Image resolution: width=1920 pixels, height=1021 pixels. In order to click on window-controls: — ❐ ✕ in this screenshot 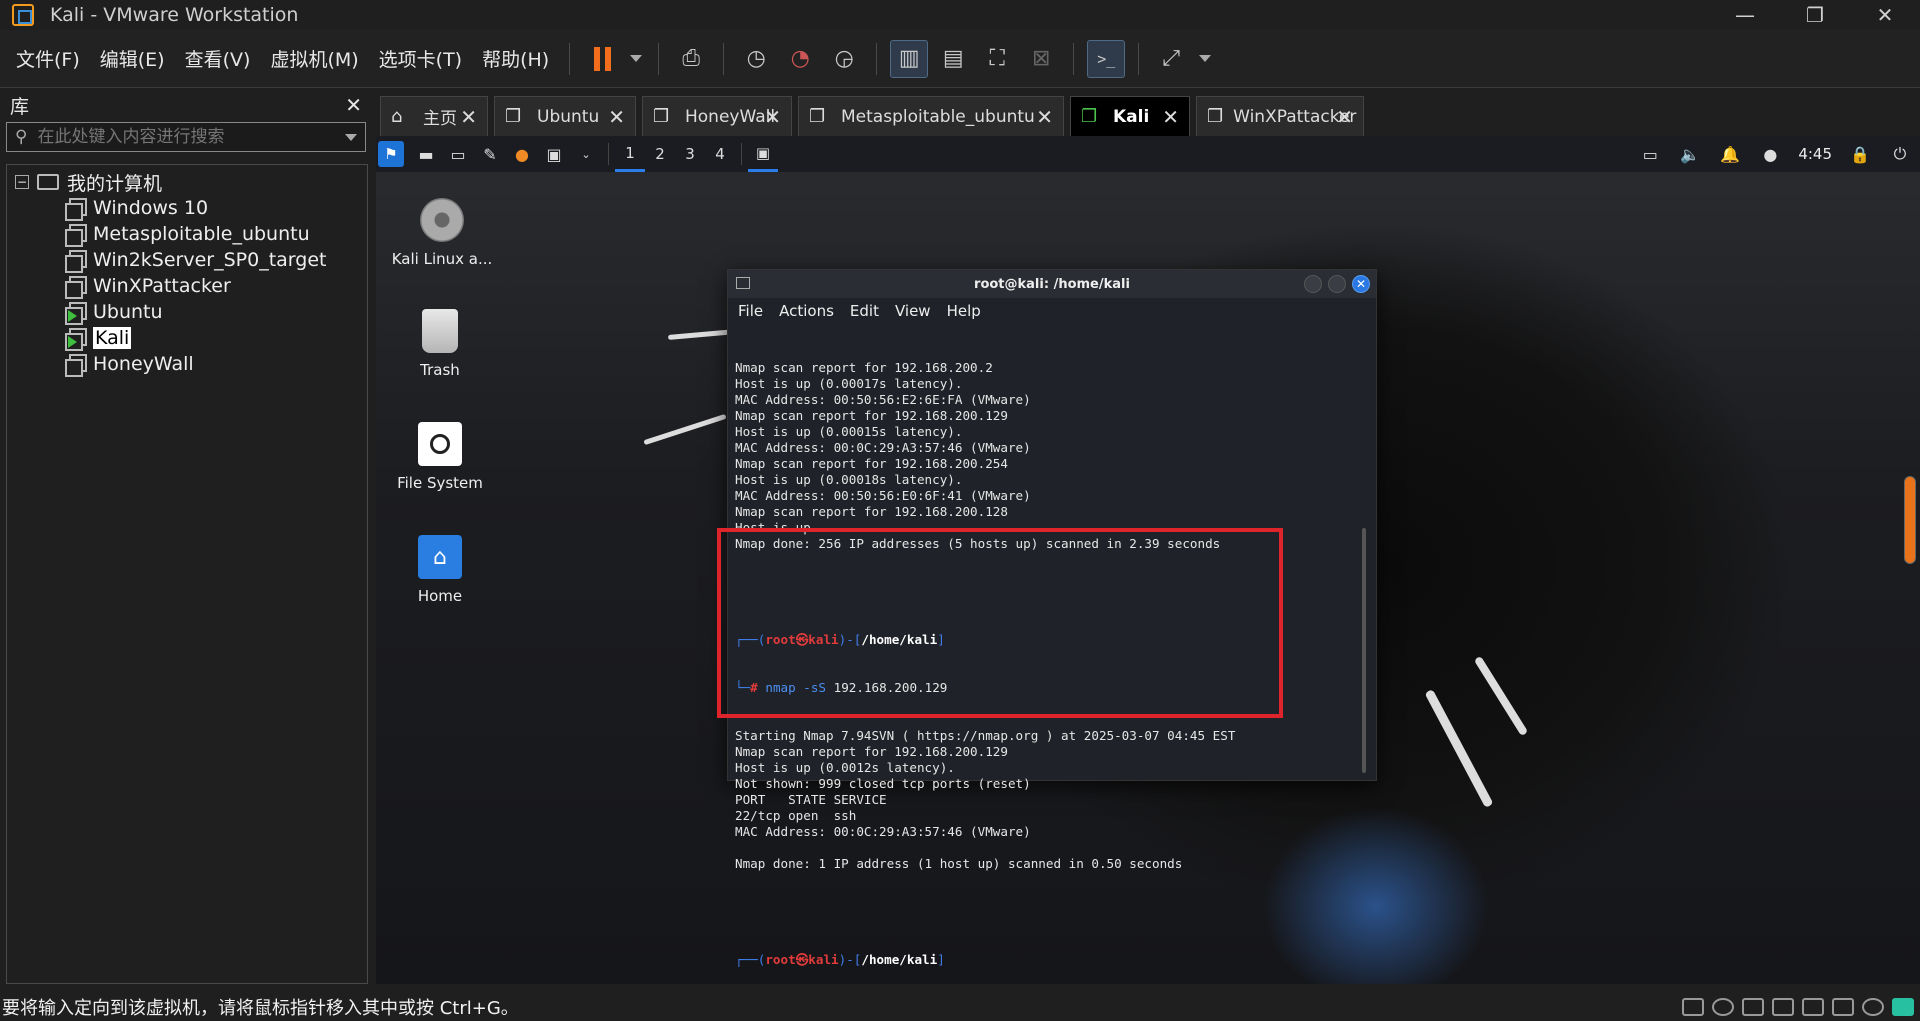, I will do `click(1815, 15)`.